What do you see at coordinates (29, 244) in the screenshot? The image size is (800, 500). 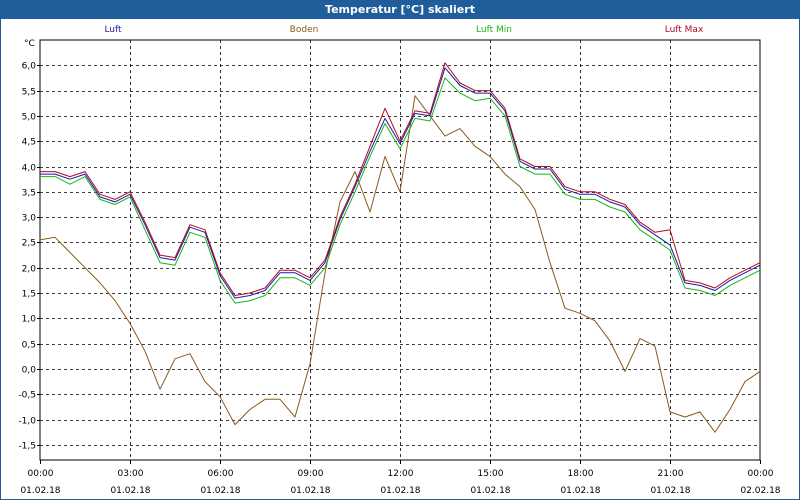 I see `y-tick-label: 2,5` at bounding box center [29, 244].